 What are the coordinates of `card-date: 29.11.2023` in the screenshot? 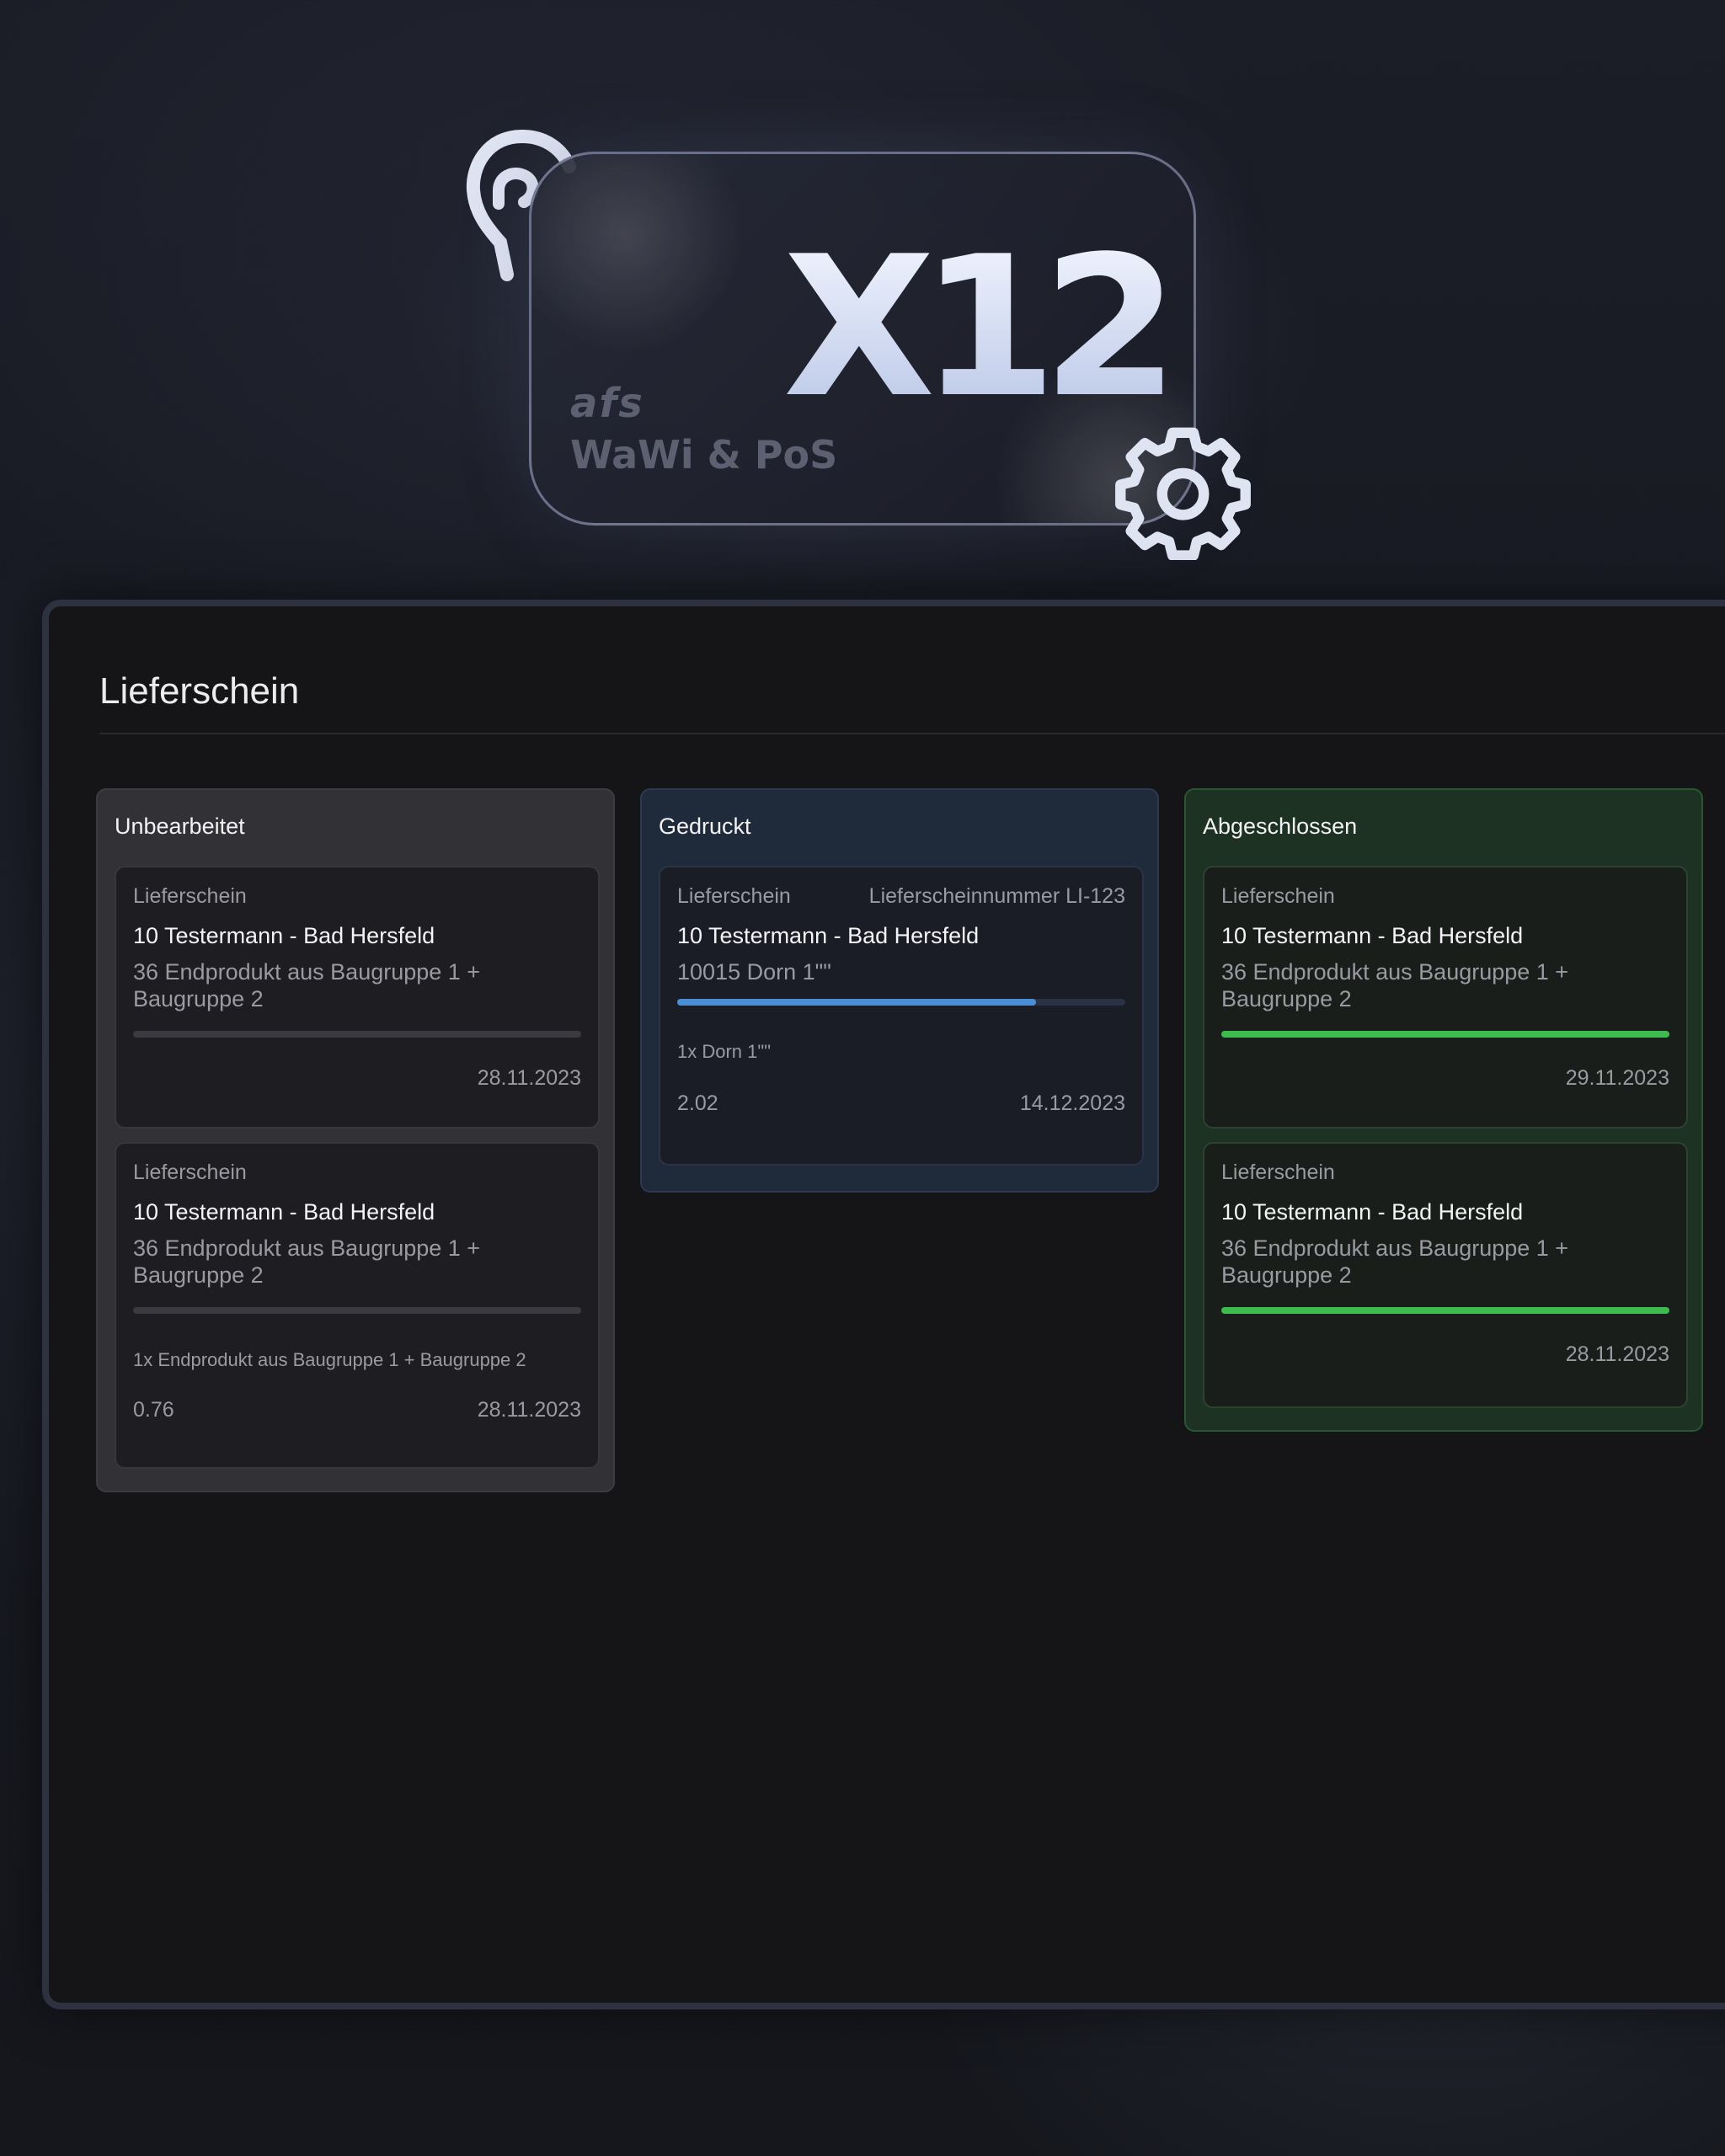 It's located at (1617, 1078).